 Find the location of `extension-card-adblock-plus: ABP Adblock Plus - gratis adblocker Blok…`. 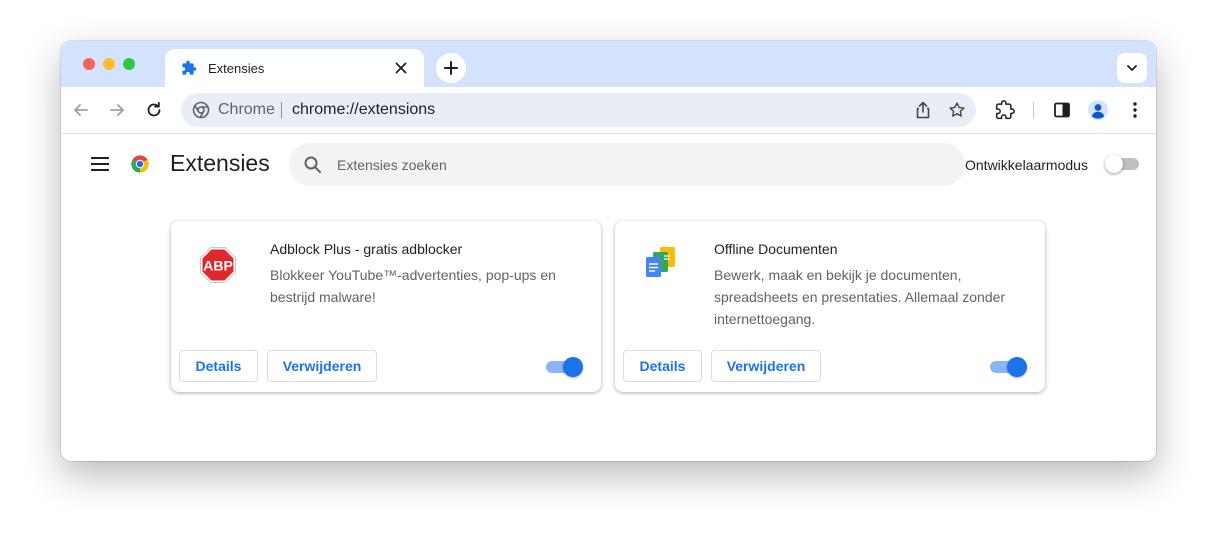

extension-card-adblock-plus: ABP Adblock Plus - gratis adblocker Blok… is located at coordinates (386, 306).